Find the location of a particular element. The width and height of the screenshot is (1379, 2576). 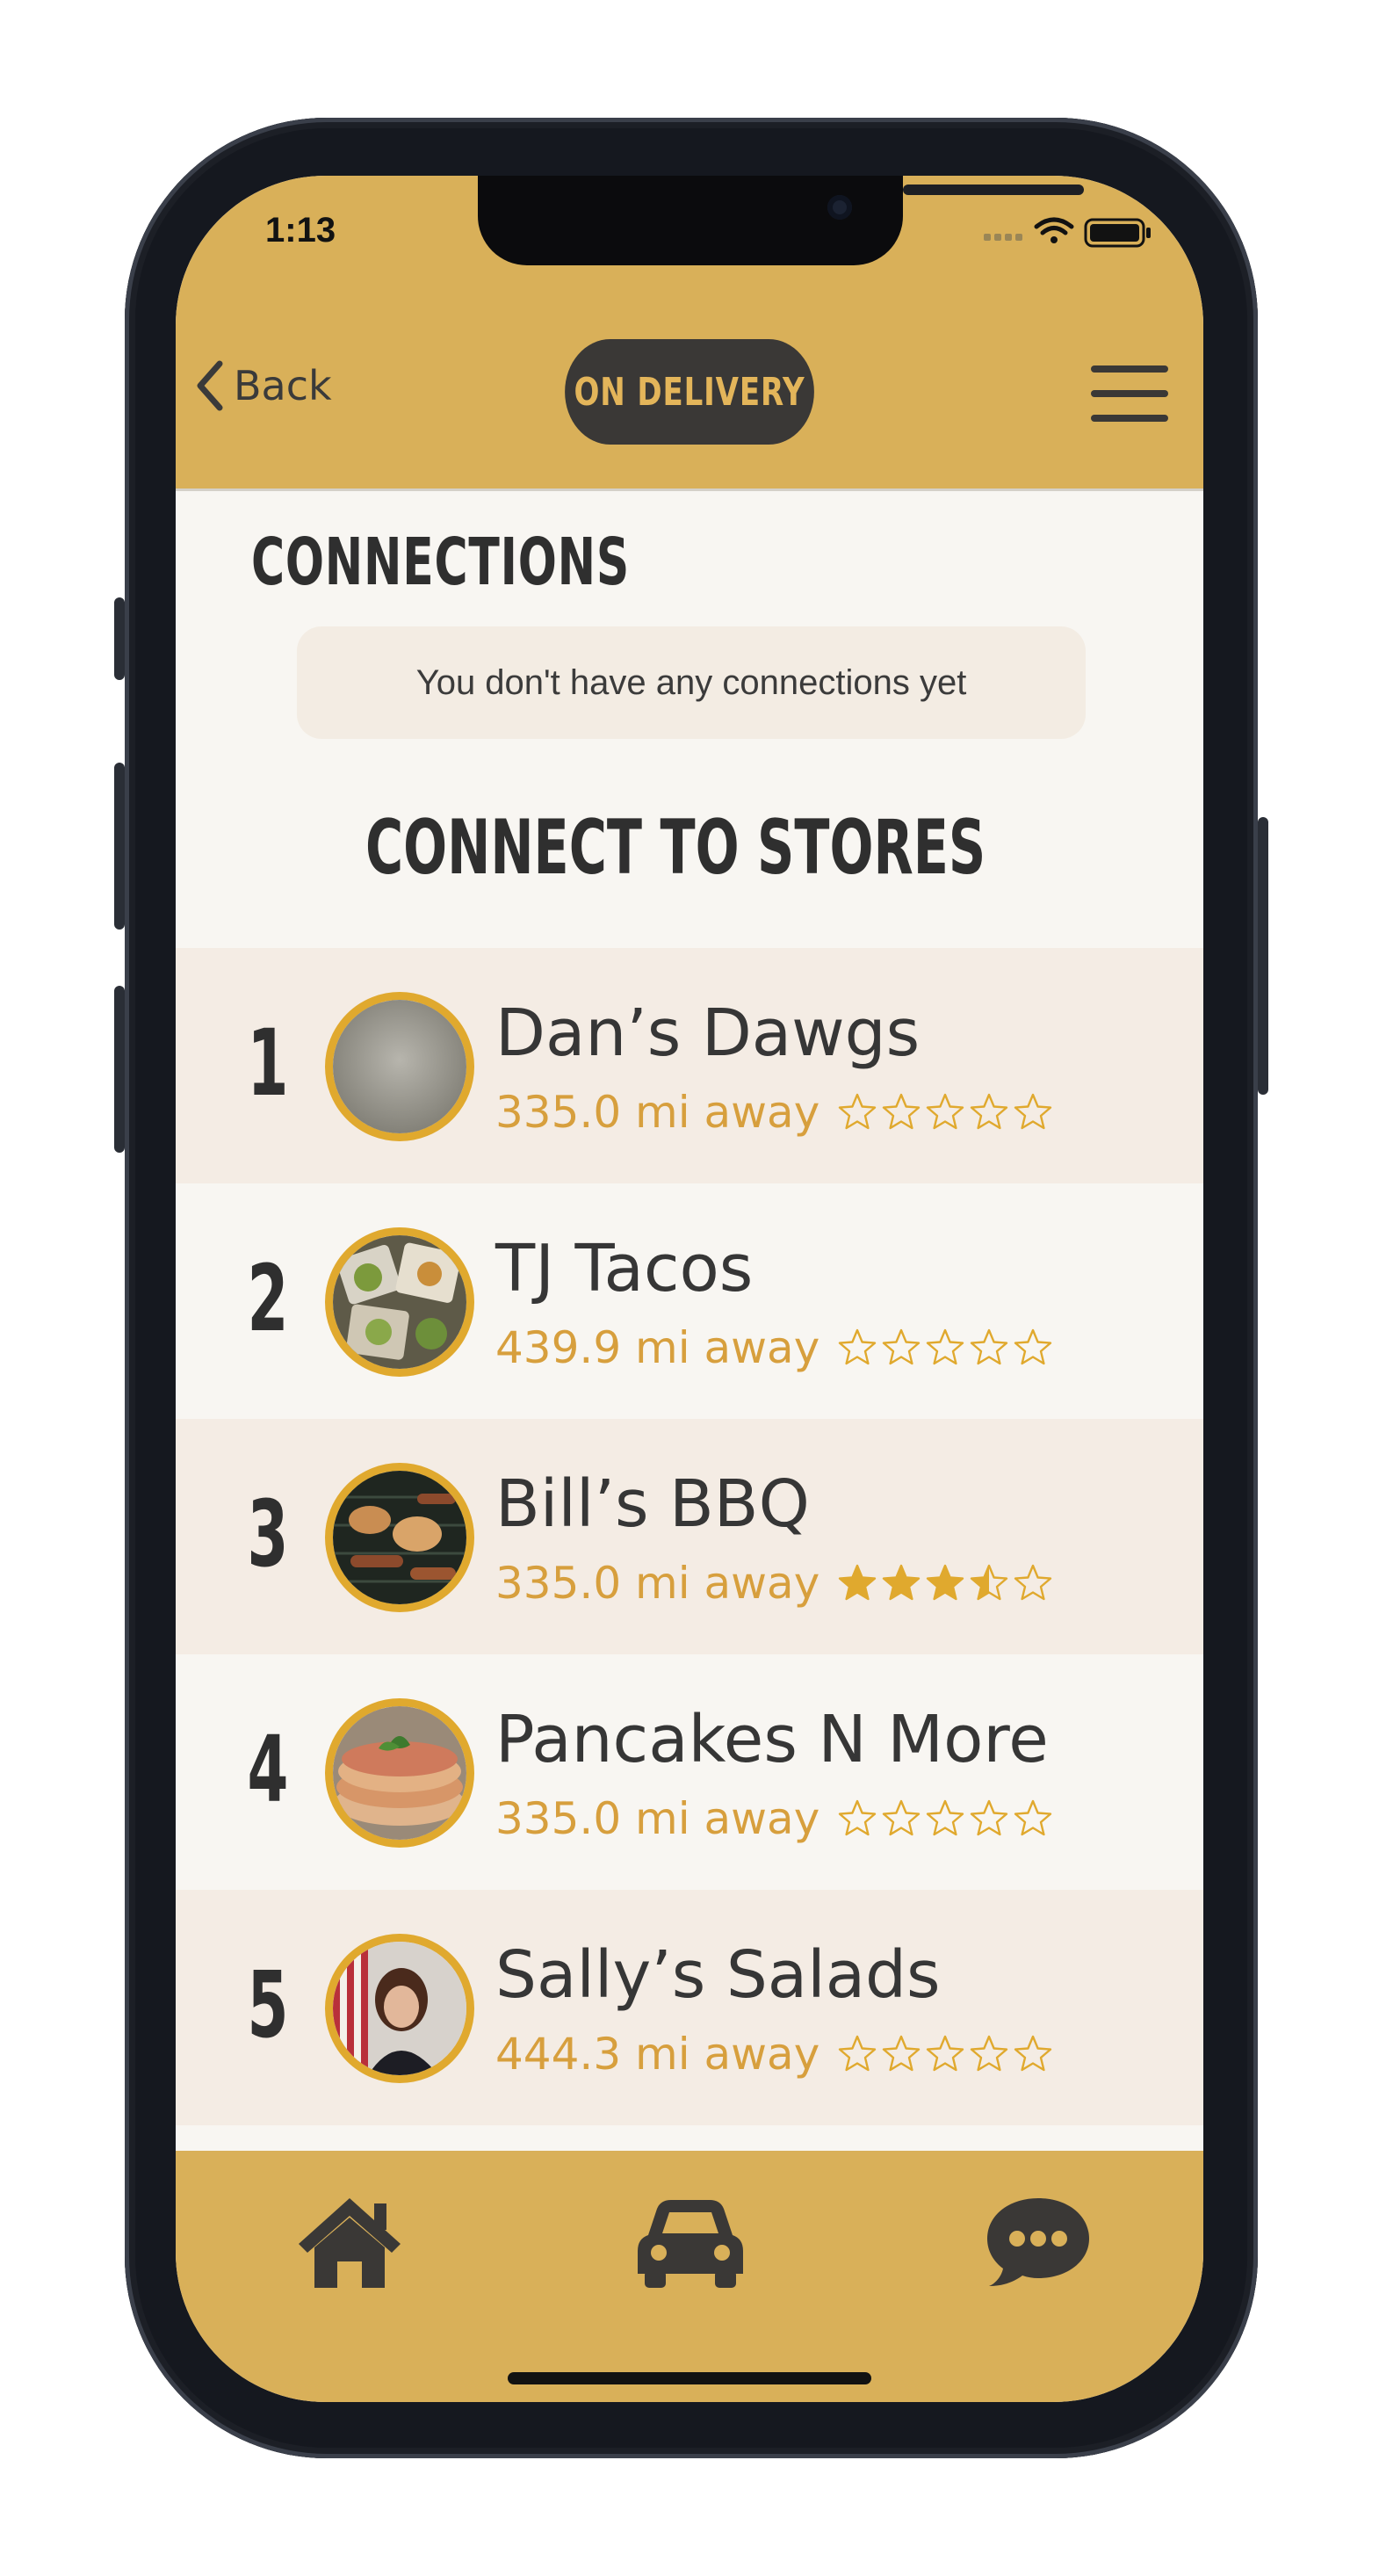

store-rank: 5 is located at coordinates (268, 2005).